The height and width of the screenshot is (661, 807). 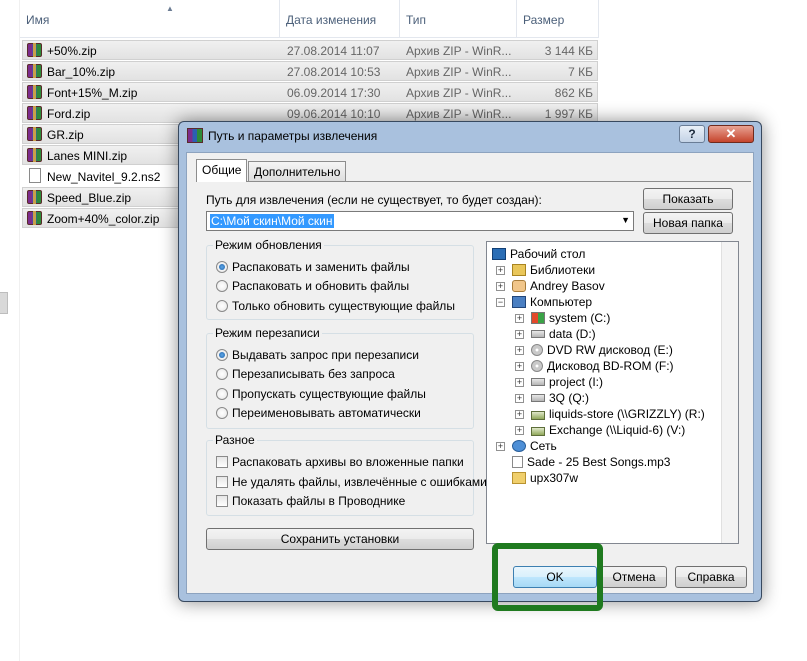 What do you see at coordinates (519, 286) in the screenshot?
I see `user-folder-icon` at bounding box center [519, 286].